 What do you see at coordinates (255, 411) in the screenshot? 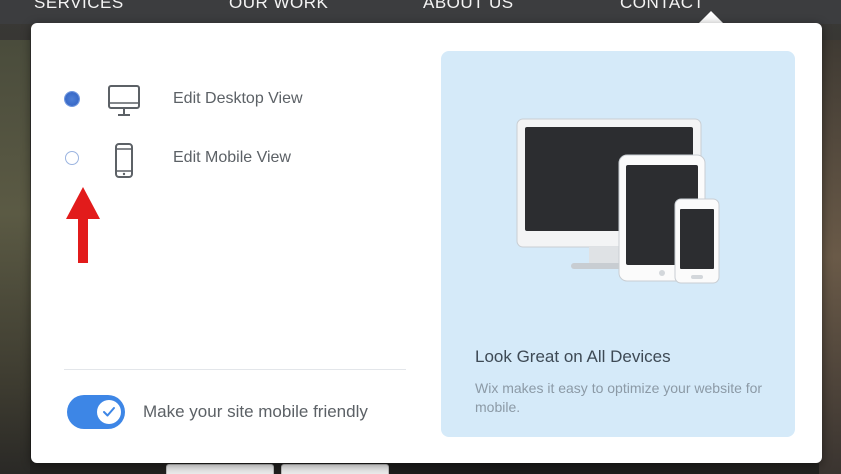
I see `mobile-friendly-label: Make your site mobile friendly` at bounding box center [255, 411].